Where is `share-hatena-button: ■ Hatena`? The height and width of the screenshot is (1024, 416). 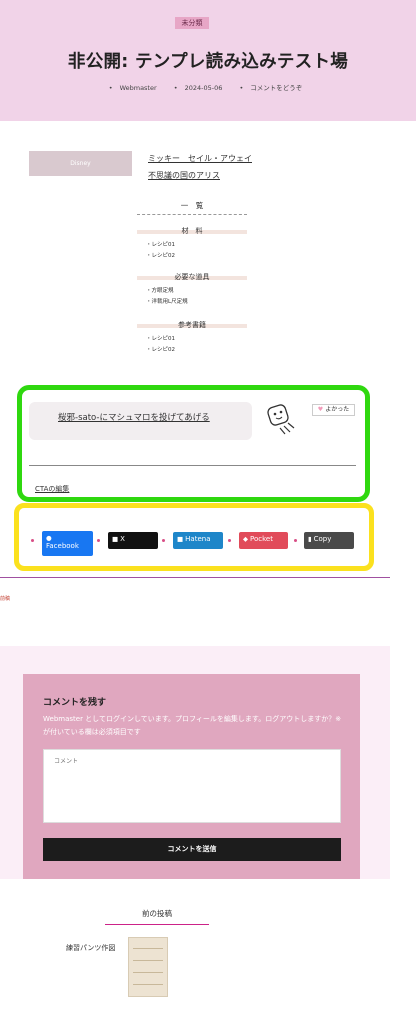 share-hatena-button: ■ Hatena is located at coordinates (198, 540).